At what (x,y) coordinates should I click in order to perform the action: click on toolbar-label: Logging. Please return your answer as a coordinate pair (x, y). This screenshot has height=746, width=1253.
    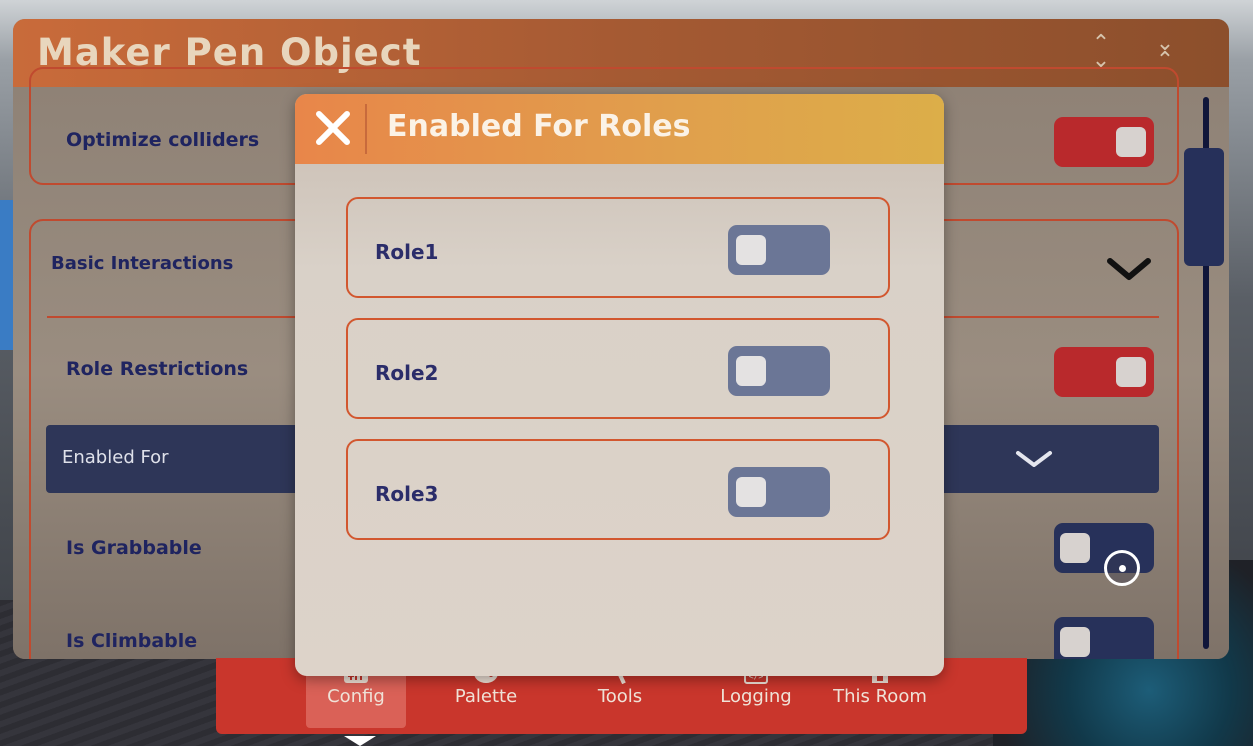
    Looking at the image, I should click on (756, 696).